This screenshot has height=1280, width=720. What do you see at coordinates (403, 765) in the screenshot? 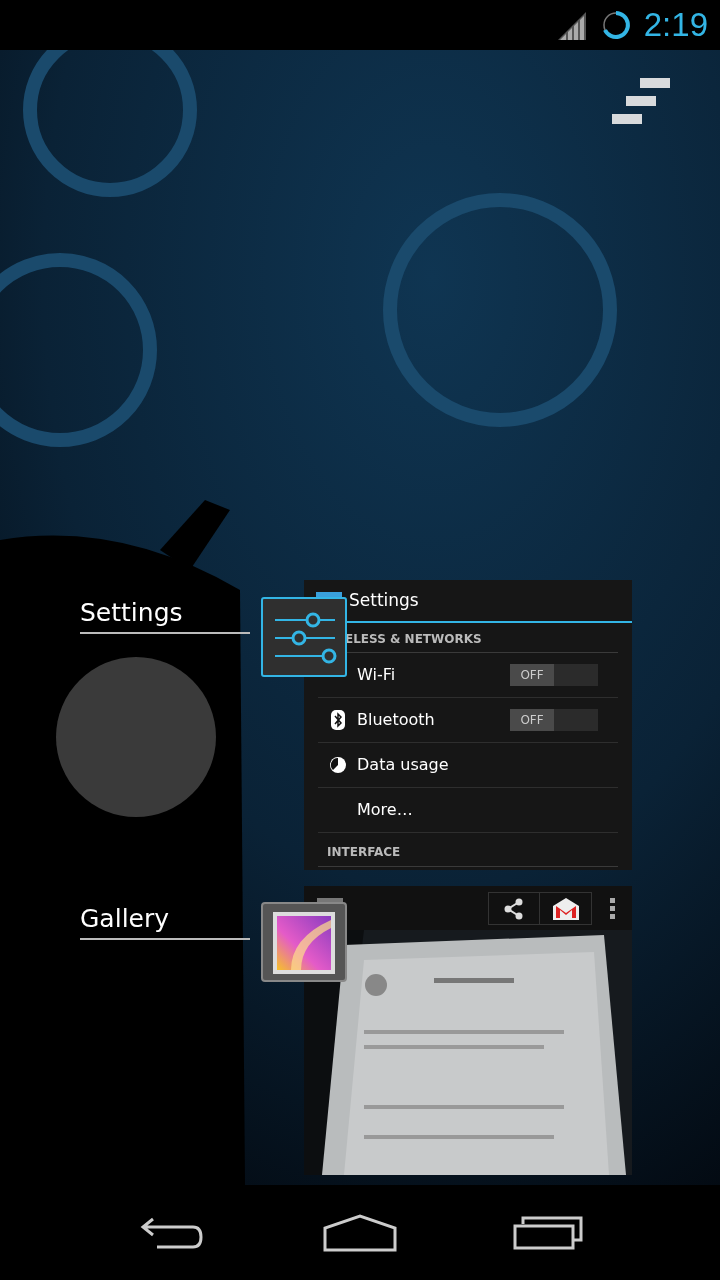
I see `setting-label: Data usage` at bounding box center [403, 765].